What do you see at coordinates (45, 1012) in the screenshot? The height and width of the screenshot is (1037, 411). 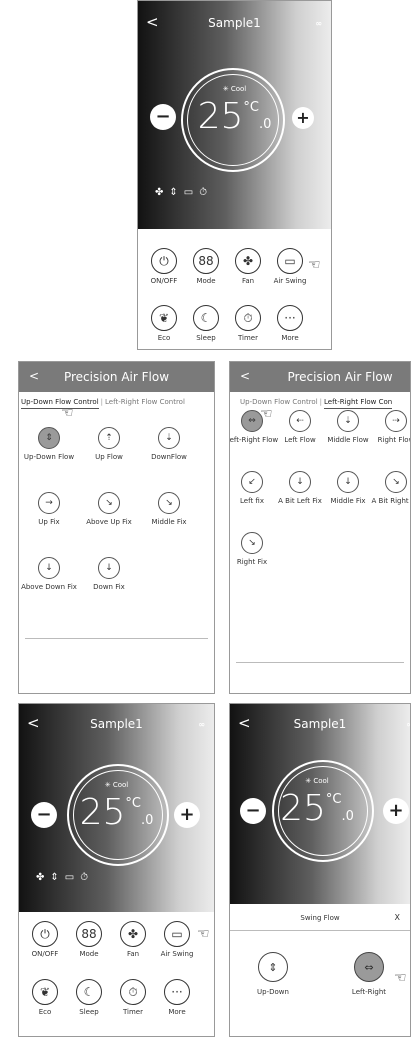 I see `button-label: Eco` at bounding box center [45, 1012].